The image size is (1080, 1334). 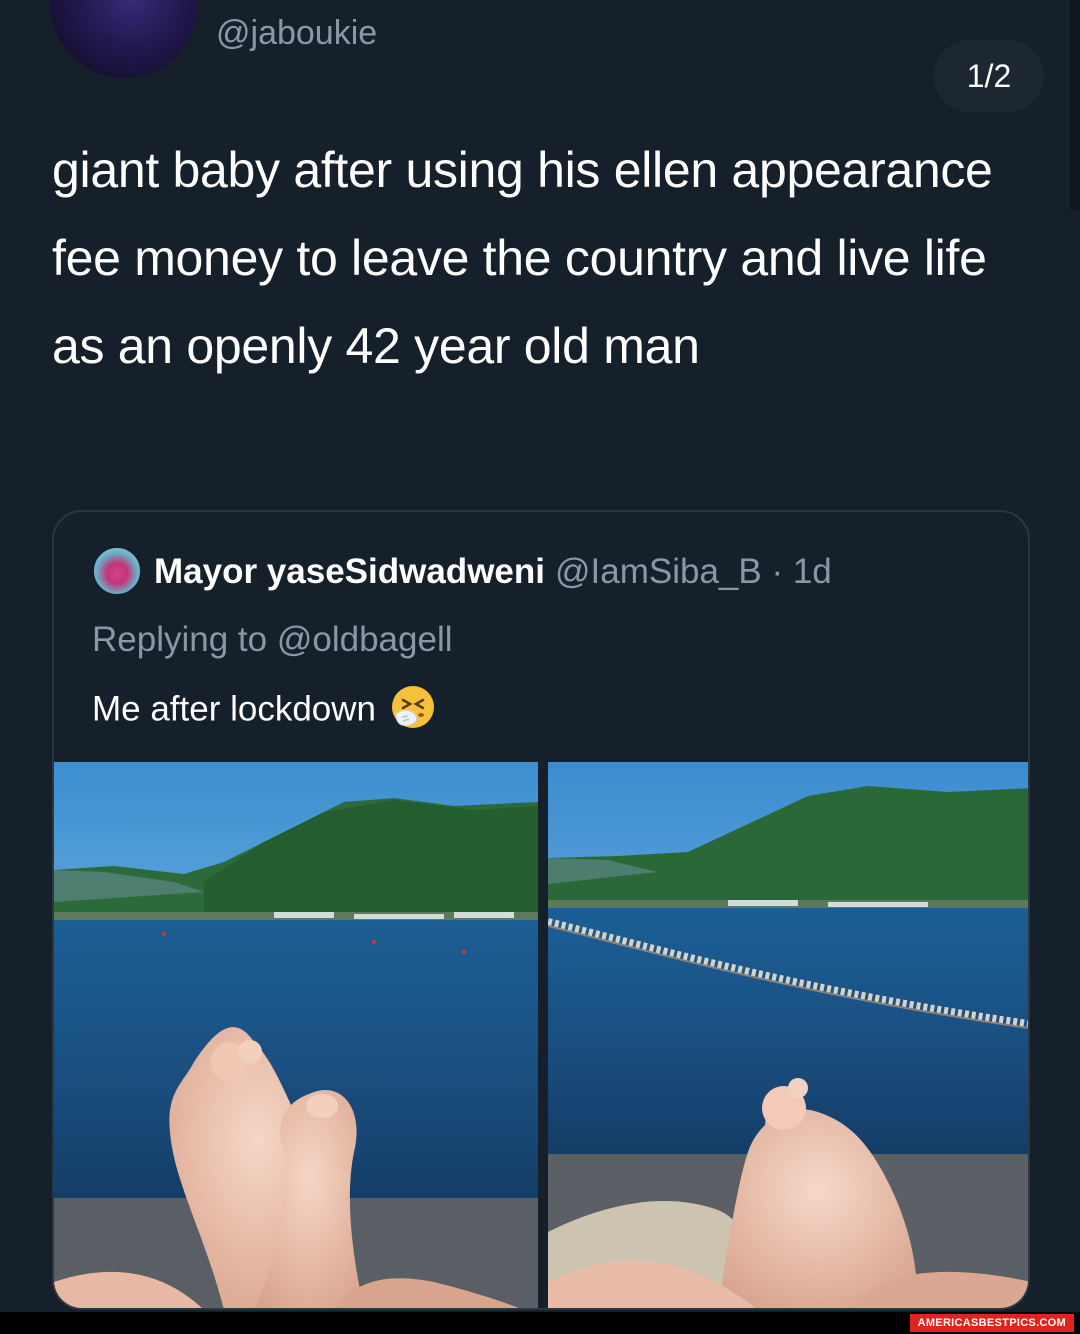 What do you see at coordinates (180, 639) in the screenshot?
I see `replying-to-label: Replying to` at bounding box center [180, 639].